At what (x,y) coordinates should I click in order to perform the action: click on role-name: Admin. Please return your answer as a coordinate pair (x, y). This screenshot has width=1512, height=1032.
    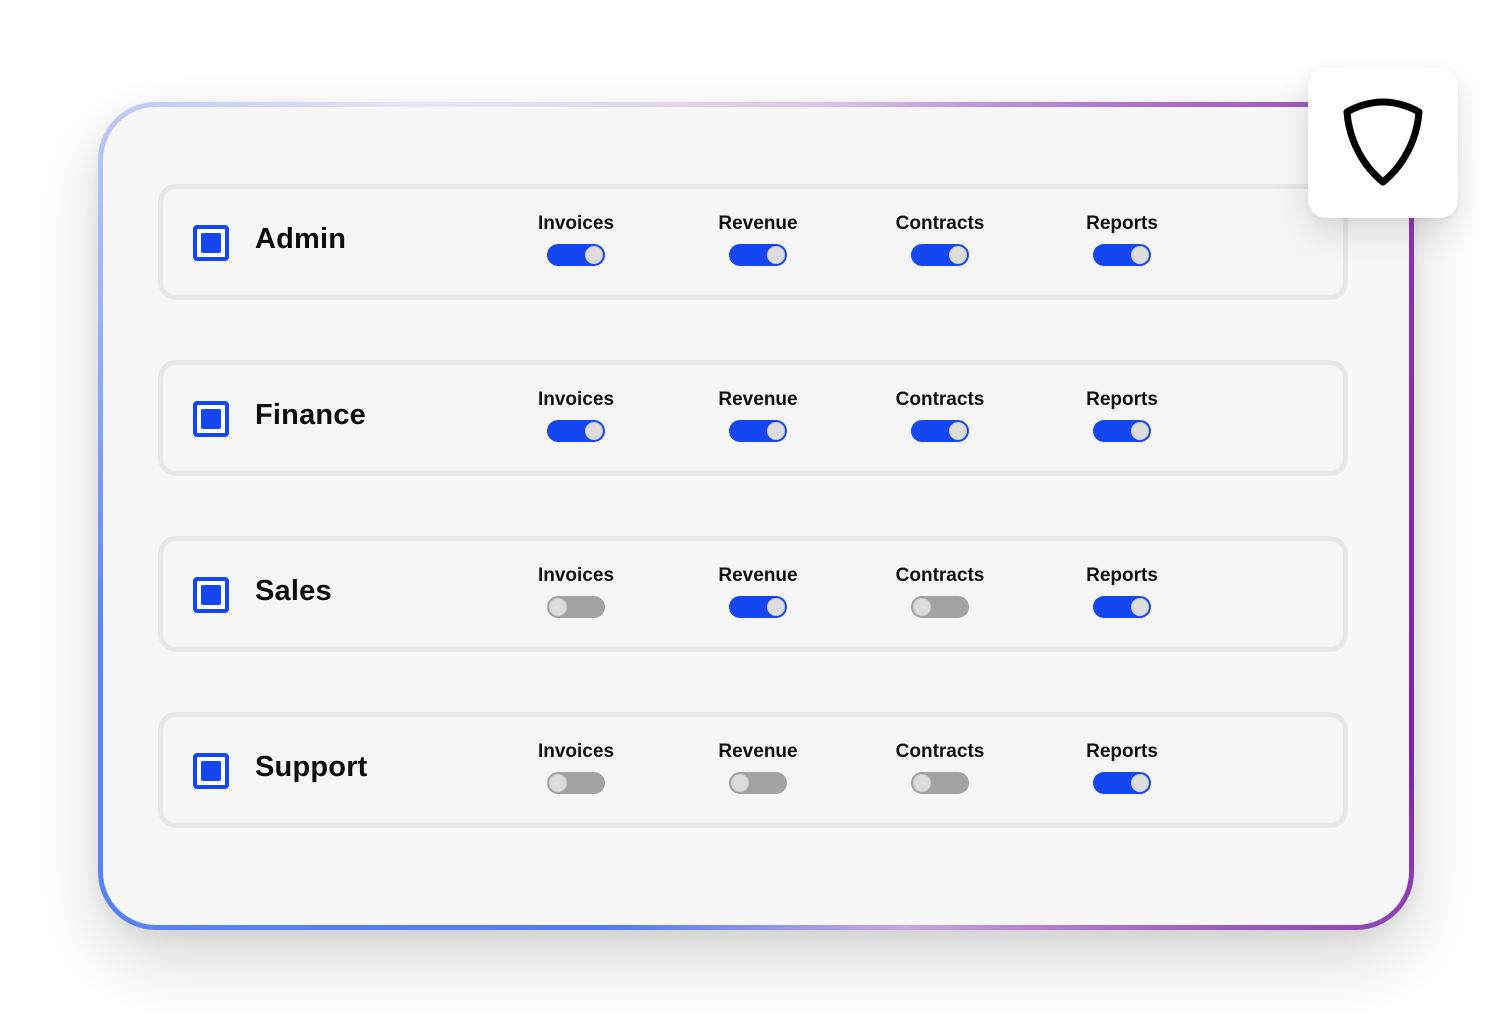
    Looking at the image, I should click on (301, 239).